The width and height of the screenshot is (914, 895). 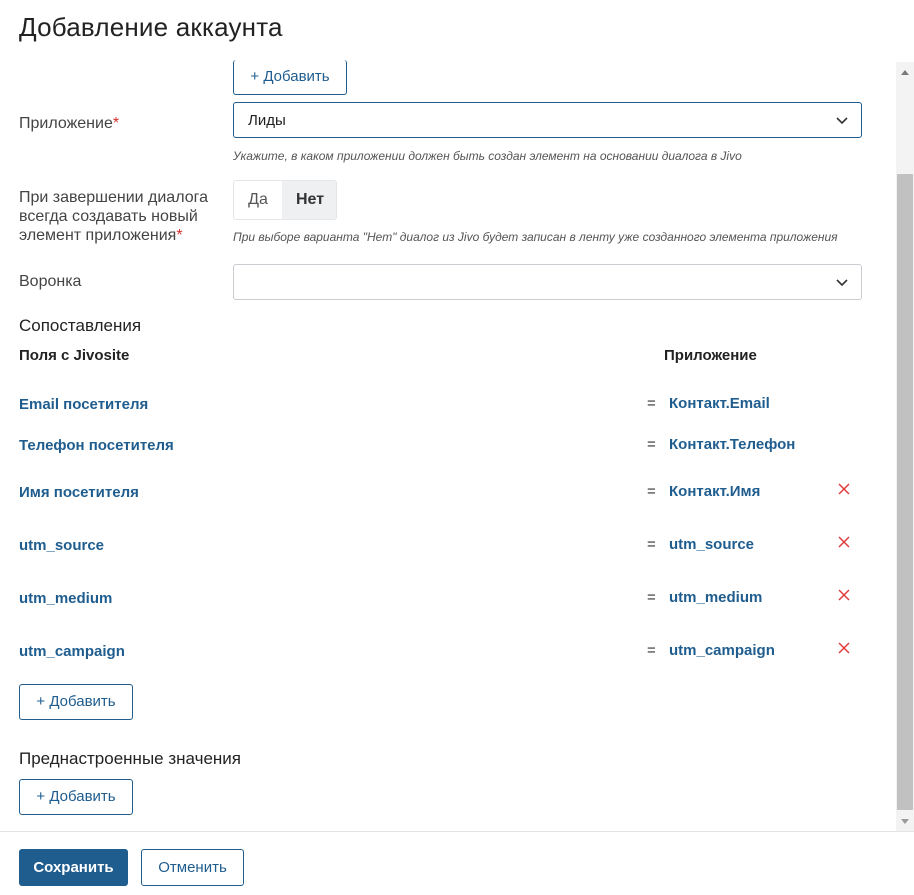 What do you see at coordinates (715, 597) in the screenshot?
I see `mapping-target-field: utm_medium` at bounding box center [715, 597].